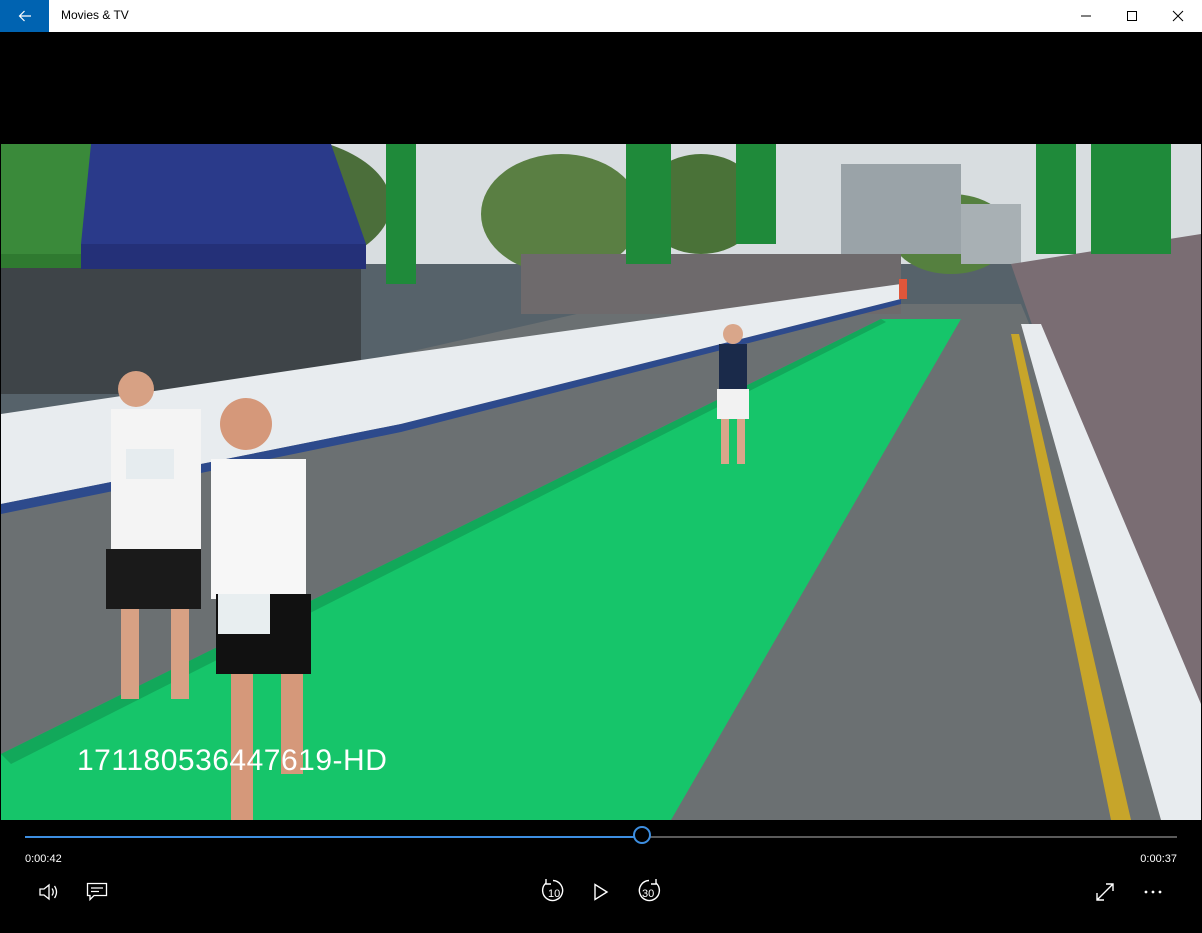  What do you see at coordinates (601, 16) in the screenshot?
I see `title-bar: Movies & TV` at bounding box center [601, 16].